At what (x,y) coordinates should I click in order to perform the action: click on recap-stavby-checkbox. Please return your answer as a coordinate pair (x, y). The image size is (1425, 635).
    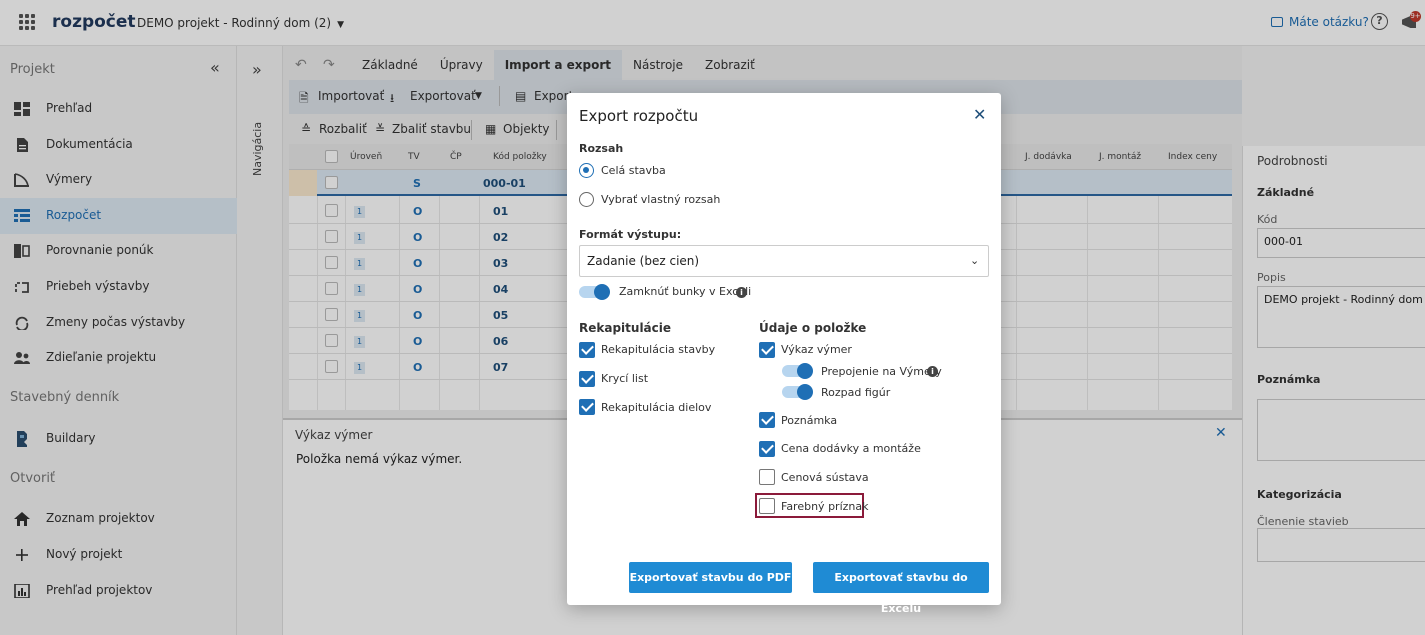
    Looking at the image, I should click on (587, 350).